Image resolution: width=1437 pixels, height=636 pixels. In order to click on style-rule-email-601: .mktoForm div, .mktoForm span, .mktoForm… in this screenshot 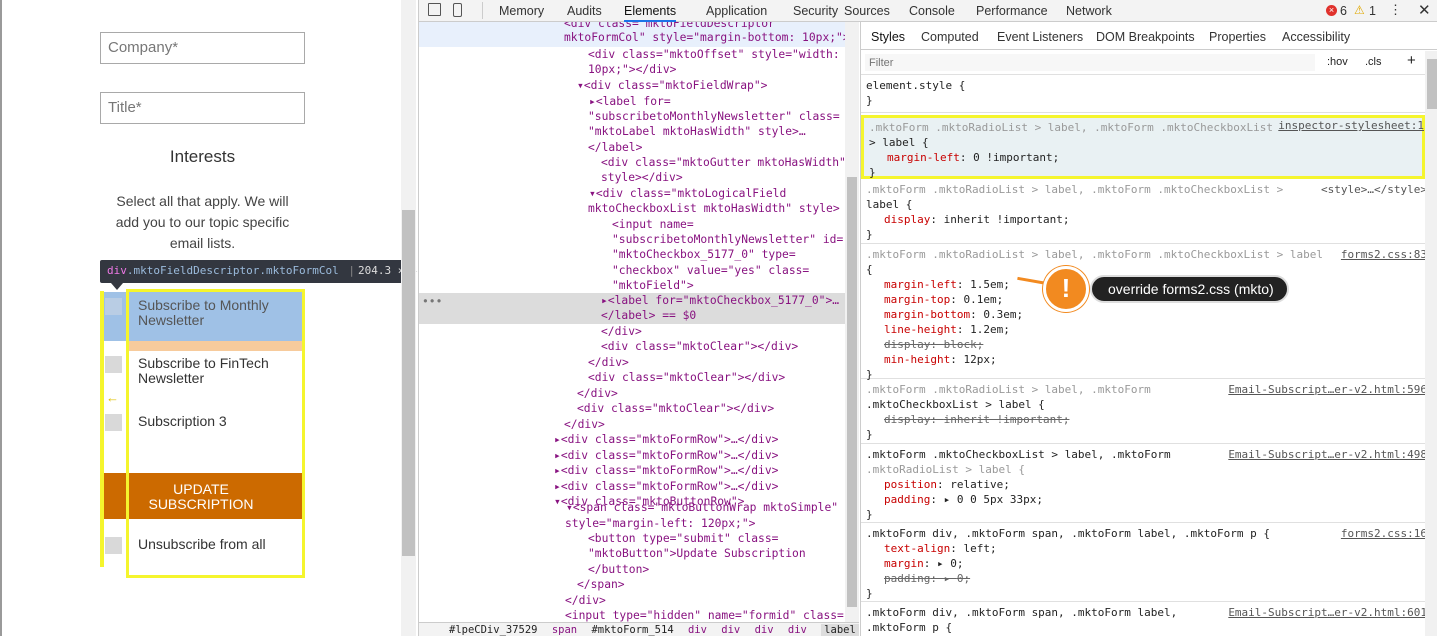, I will do `click(1146, 619)`.